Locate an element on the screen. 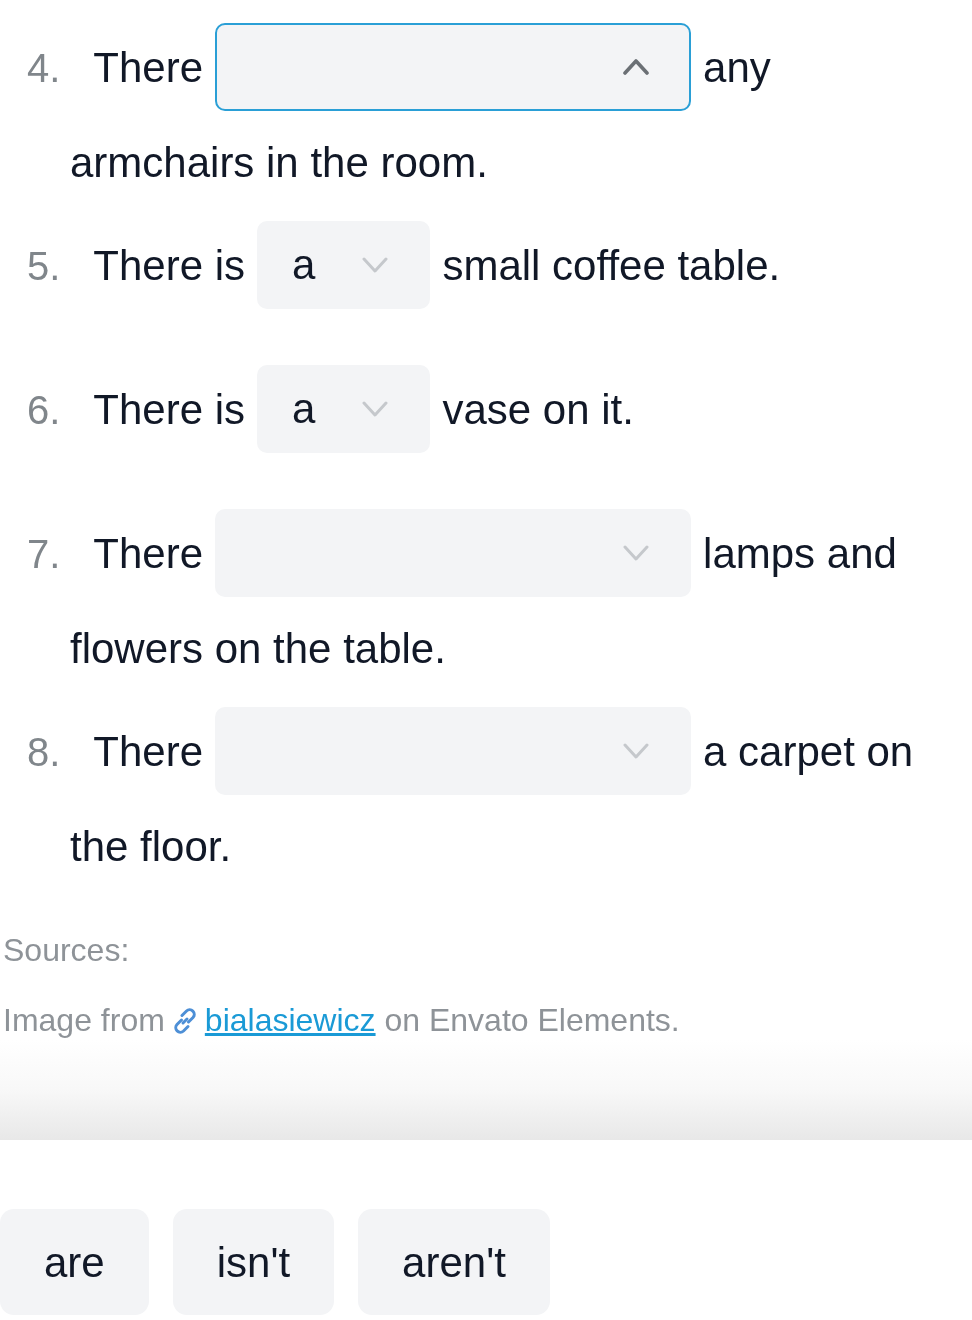 The image size is (972, 1320). image-credit: Image from bialasiewicz on Envato Elements. is located at coordinates (342, 1020).